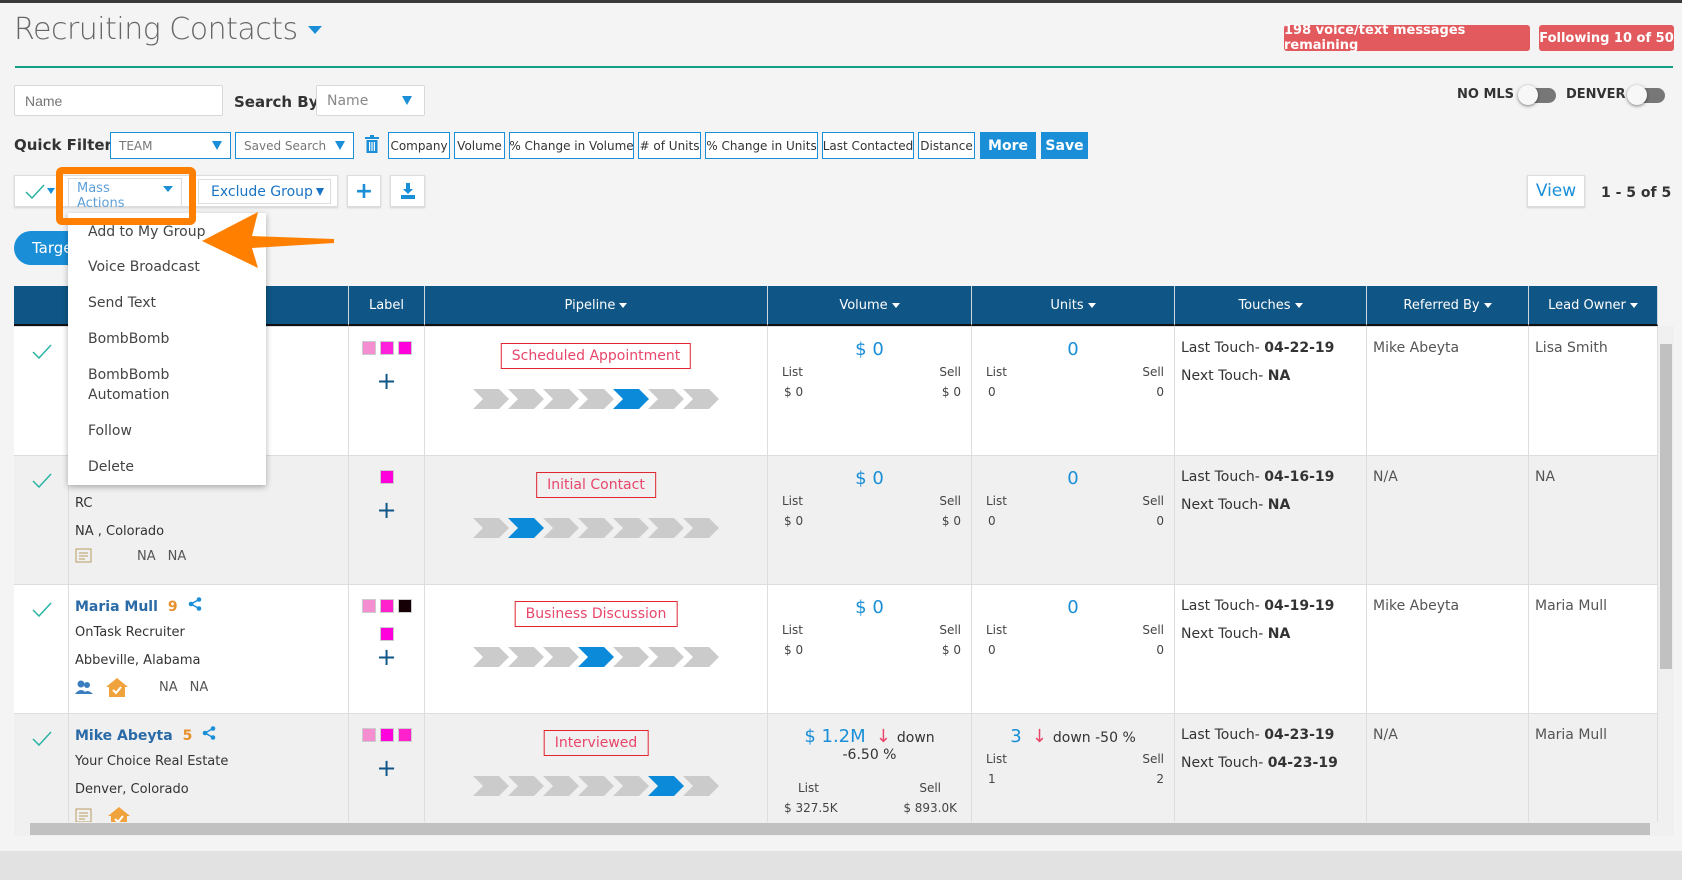 The width and height of the screenshot is (1682, 880). Describe the element at coordinates (144, 267) in the screenshot. I see `menu-item-voice-broadcast: Voice Broadcast` at that location.